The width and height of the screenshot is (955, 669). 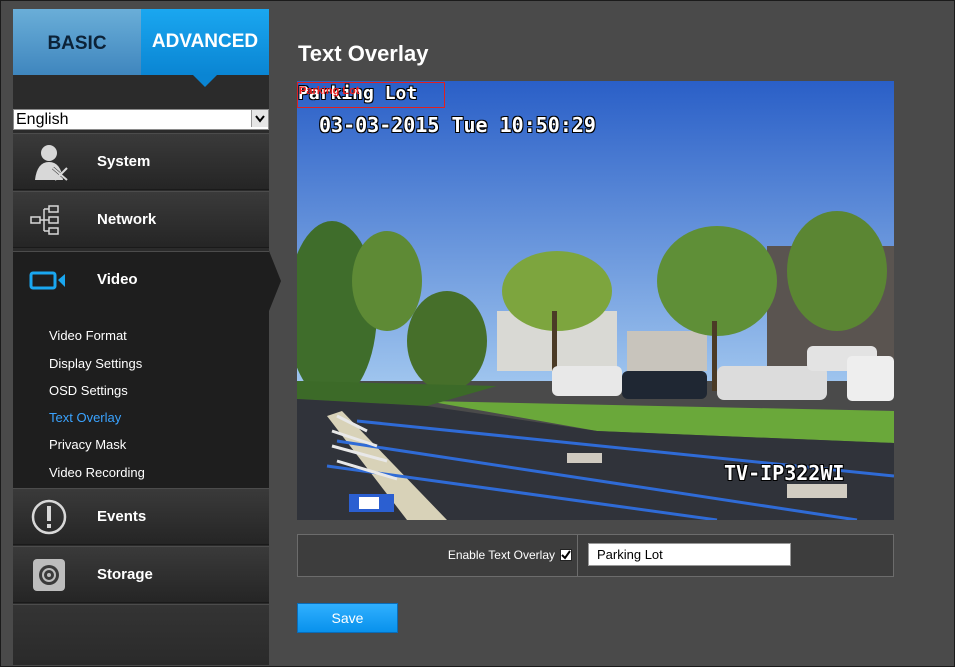 I want to click on overlay-text-input: Parking Lot, so click(x=689, y=554).